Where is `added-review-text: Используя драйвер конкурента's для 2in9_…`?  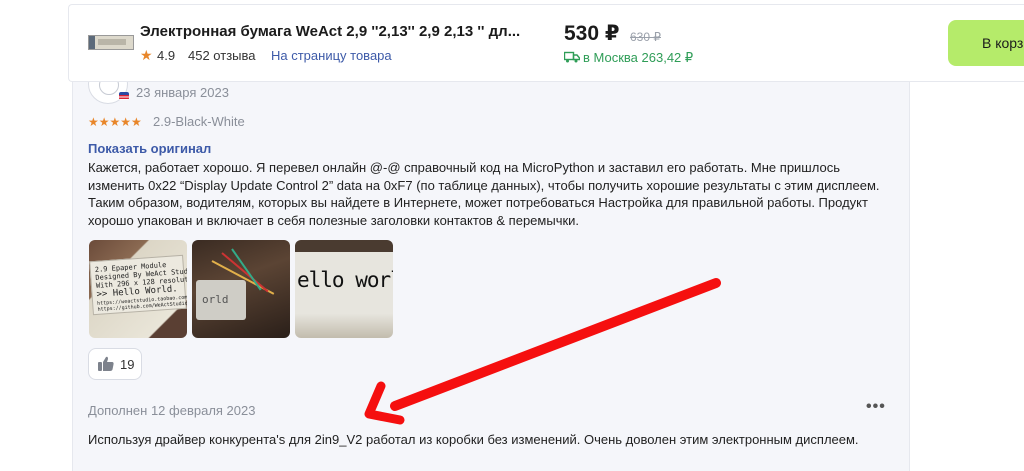
added-review-text: Используя драйвер конкурента's для 2in9_… is located at coordinates (473, 439).